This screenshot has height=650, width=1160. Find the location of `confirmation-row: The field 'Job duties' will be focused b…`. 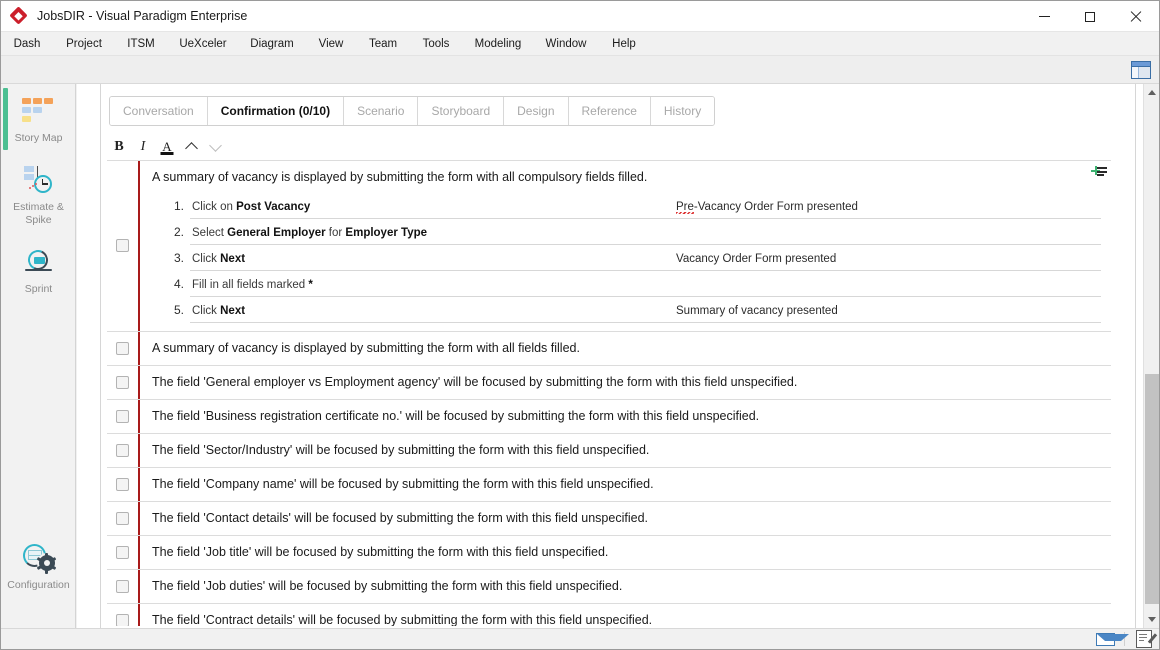

confirmation-row: The field 'Job duties' will be focused b… is located at coordinates (609, 586).